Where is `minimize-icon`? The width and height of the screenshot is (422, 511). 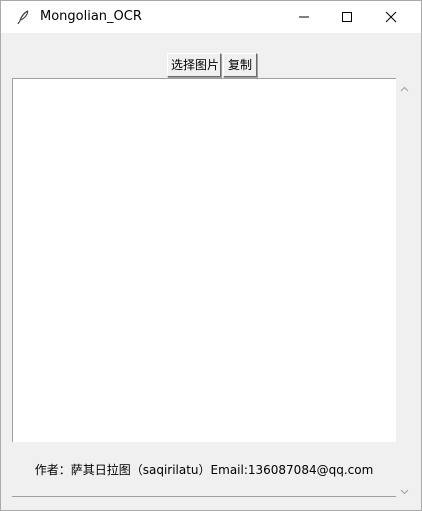
minimize-icon is located at coordinates (304, 17).